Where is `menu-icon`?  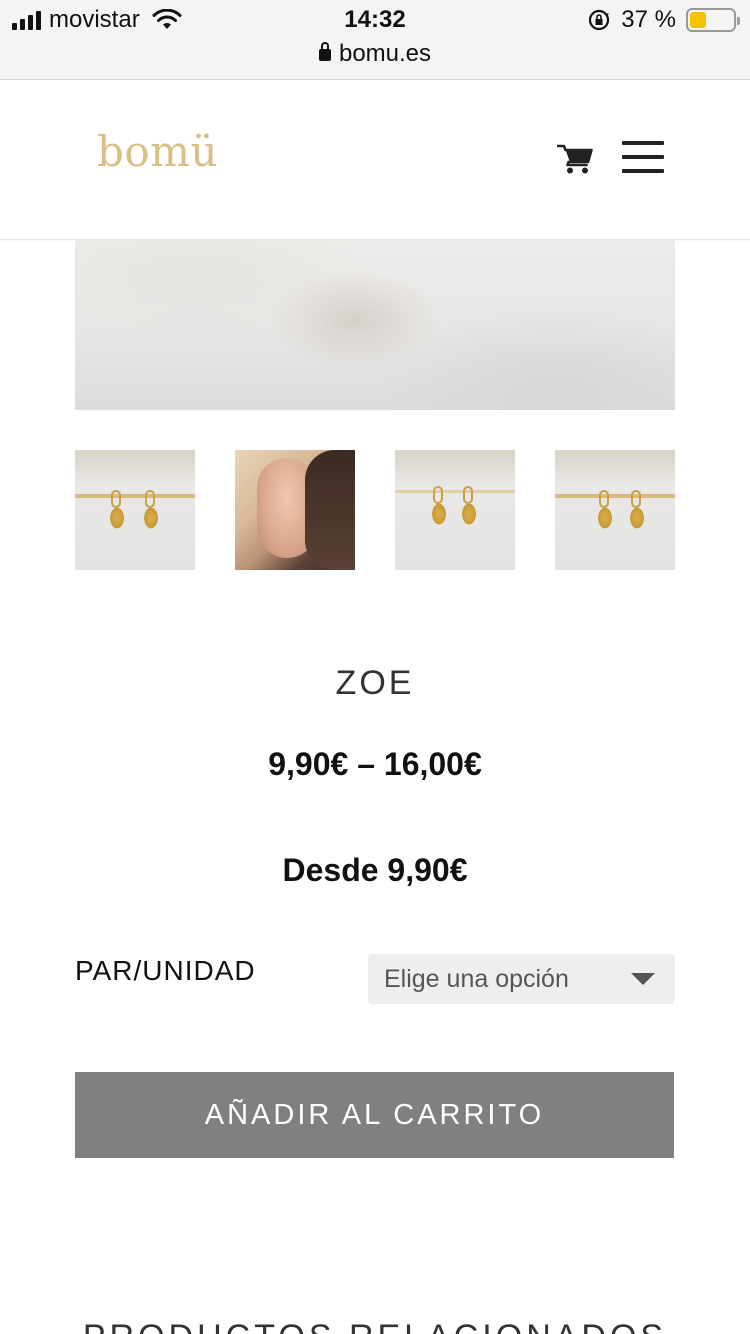
menu-icon is located at coordinates (643, 157).